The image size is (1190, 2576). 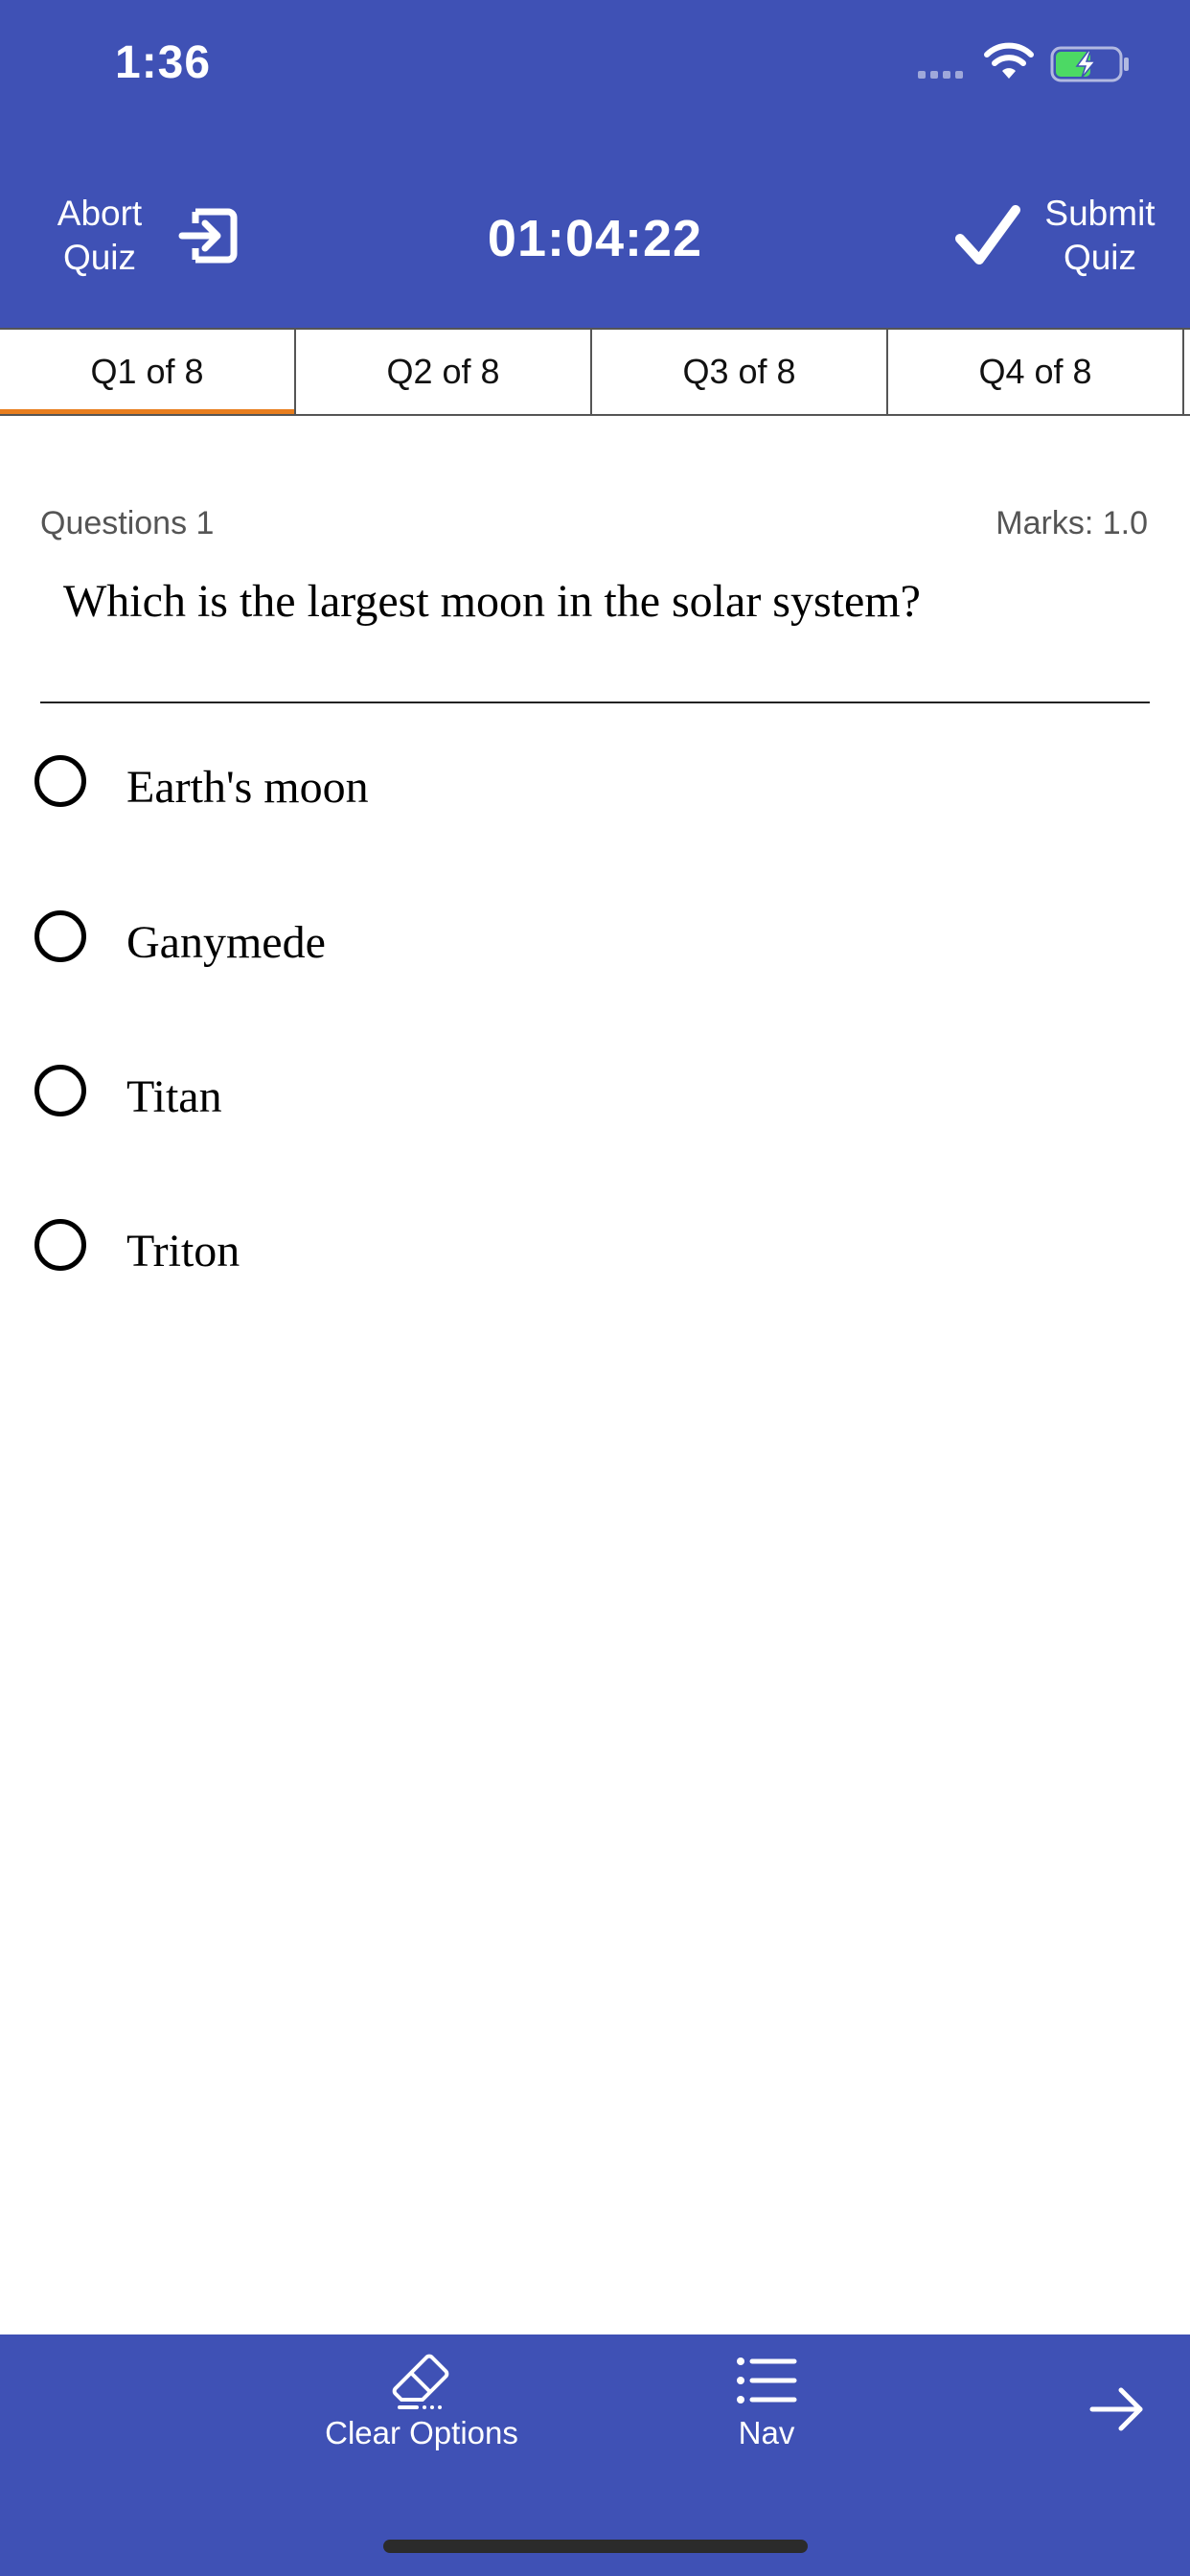 What do you see at coordinates (595, 2546) in the screenshot?
I see `home-indicator` at bounding box center [595, 2546].